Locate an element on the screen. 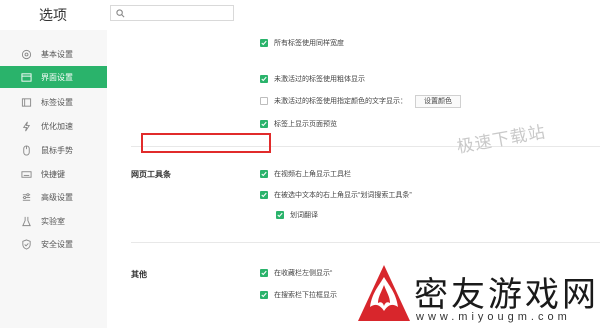 The width and height of the screenshot is (600, 328). mouse-icon is located at coordinates (26, 150).